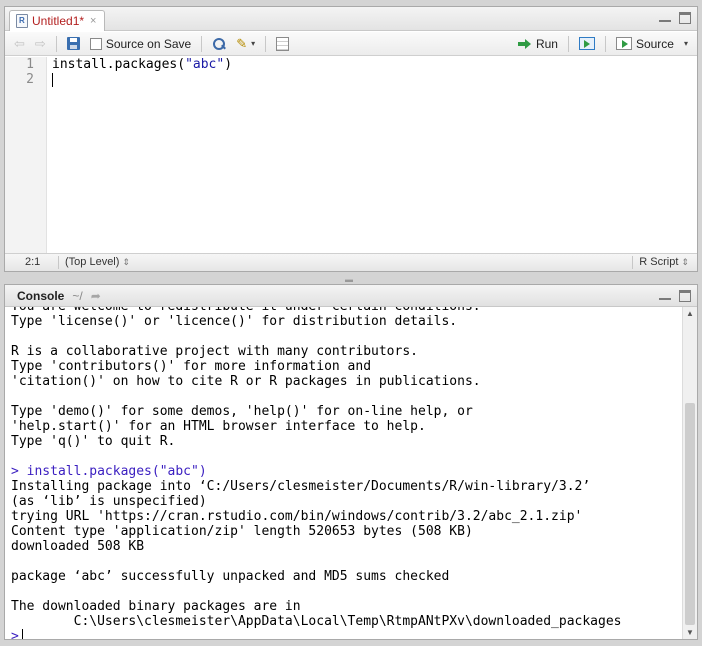 This screenshot has width=702, height=646. What do you see at coordinates (95, 43) in the screenshot?
I see `source-on-save-checkbox` at bounding box center [95, 43].